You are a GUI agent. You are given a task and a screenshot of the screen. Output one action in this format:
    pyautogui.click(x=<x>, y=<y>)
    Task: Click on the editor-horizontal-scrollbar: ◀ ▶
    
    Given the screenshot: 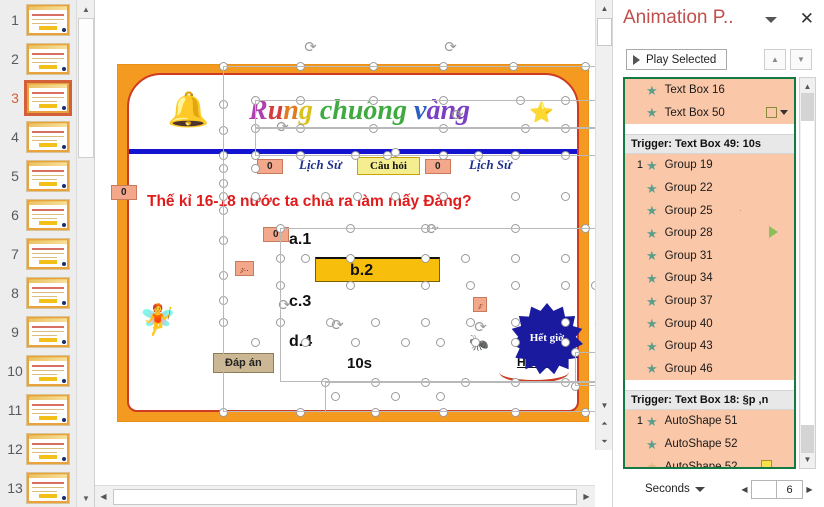 What is the action you would take?
    pyautogui.click(x=345, y=496)
    